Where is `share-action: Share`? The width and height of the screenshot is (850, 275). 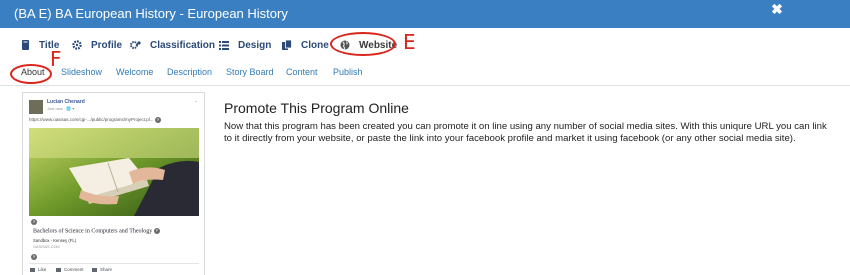
share-action: Share is located at coordinates (102, 269).